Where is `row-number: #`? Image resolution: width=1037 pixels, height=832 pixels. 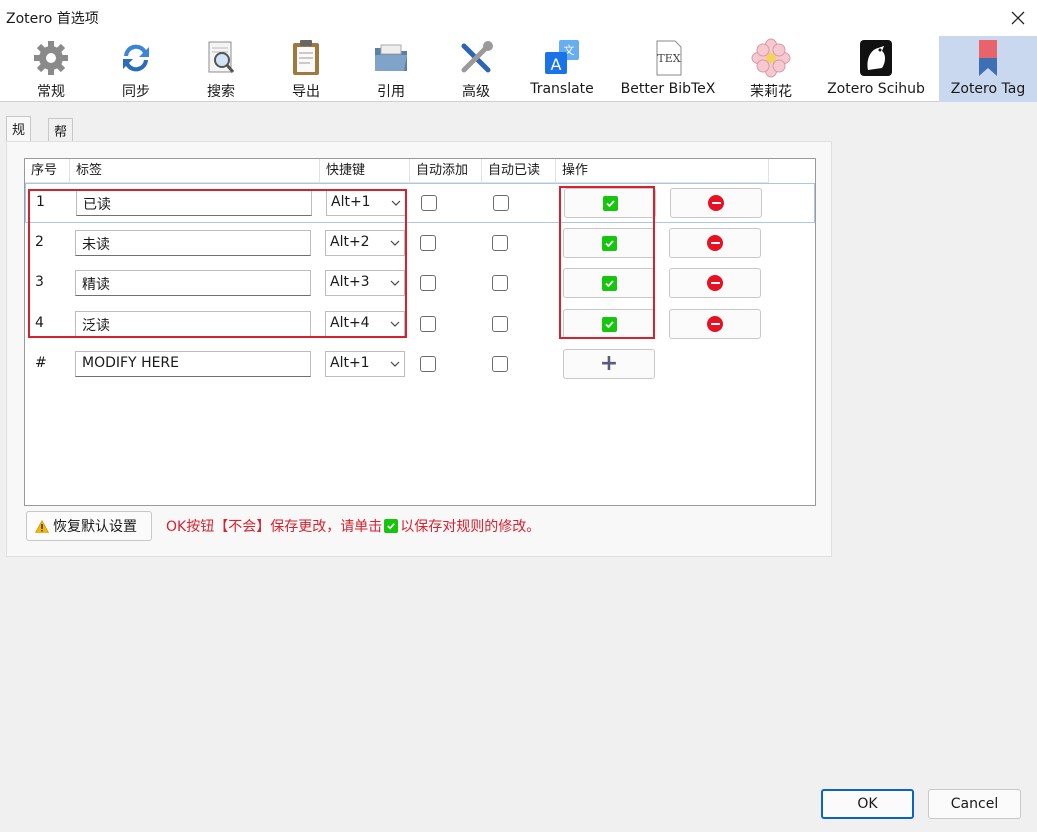
row-number: # is located at coordinates (41, 363).